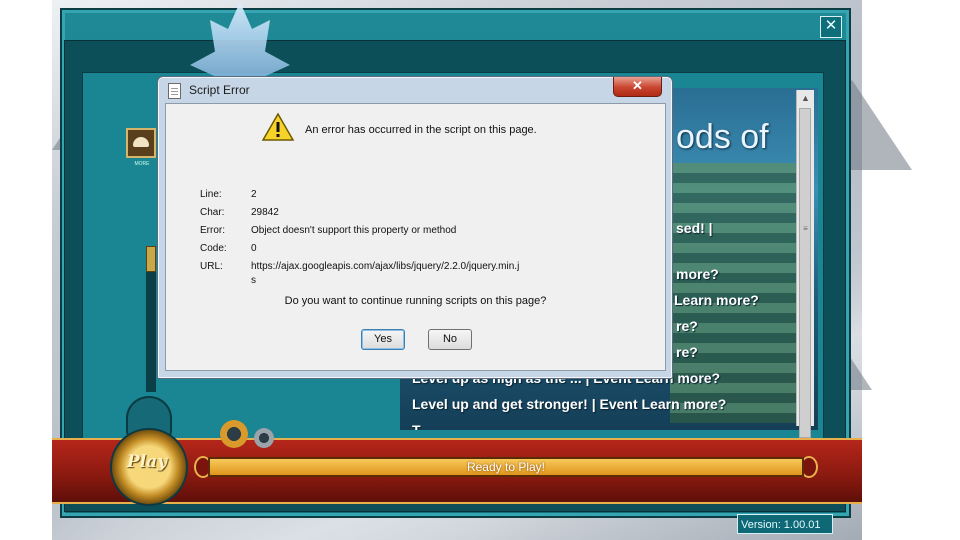 Image resolution: width=960 pixels, height=540 pixels. What do you see at coordinates (151, 332) in the screenshot?
I see `side-strip` at bounding box center [151, 332].